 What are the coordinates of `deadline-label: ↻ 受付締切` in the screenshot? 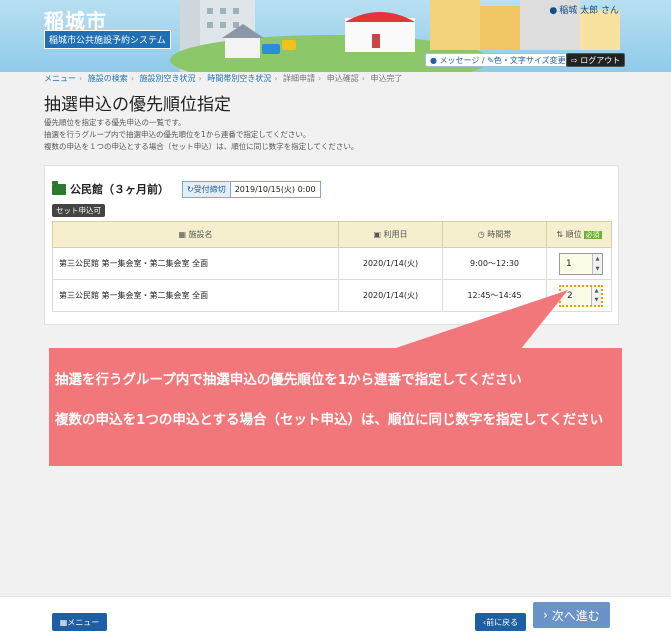 It's located at (207, 189).